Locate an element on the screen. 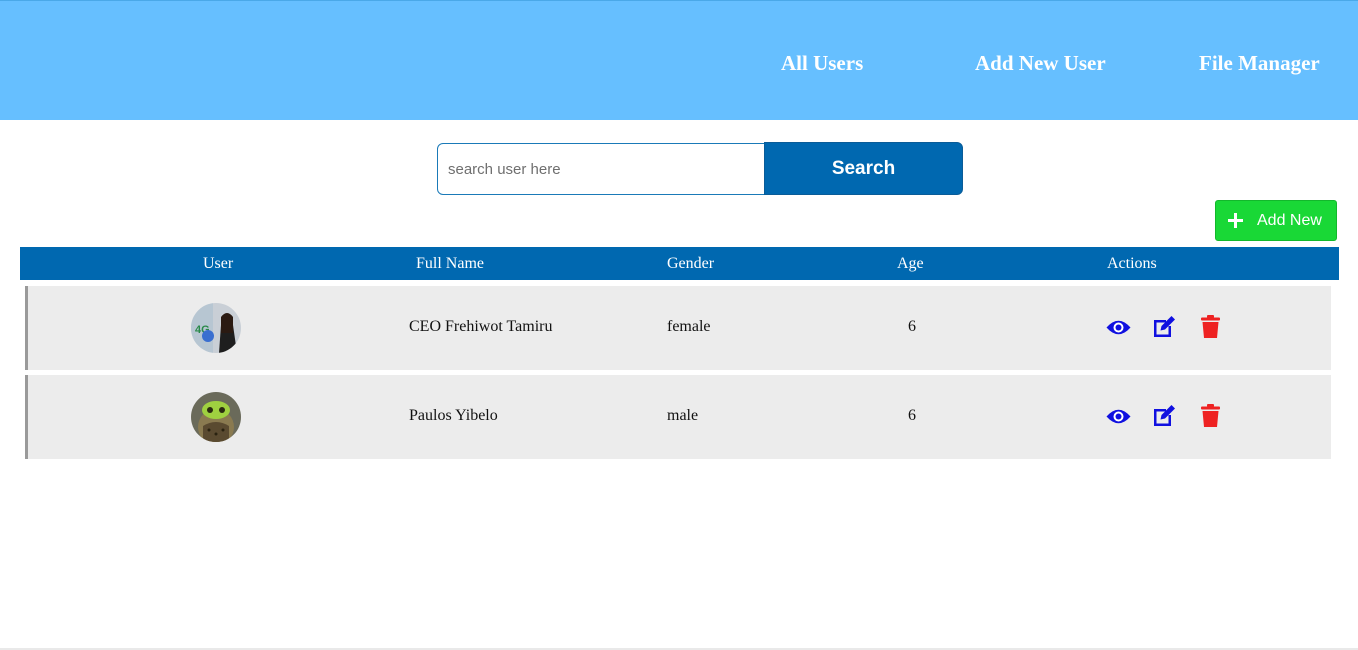  search-button: Search is located at coordinates (863, 168).